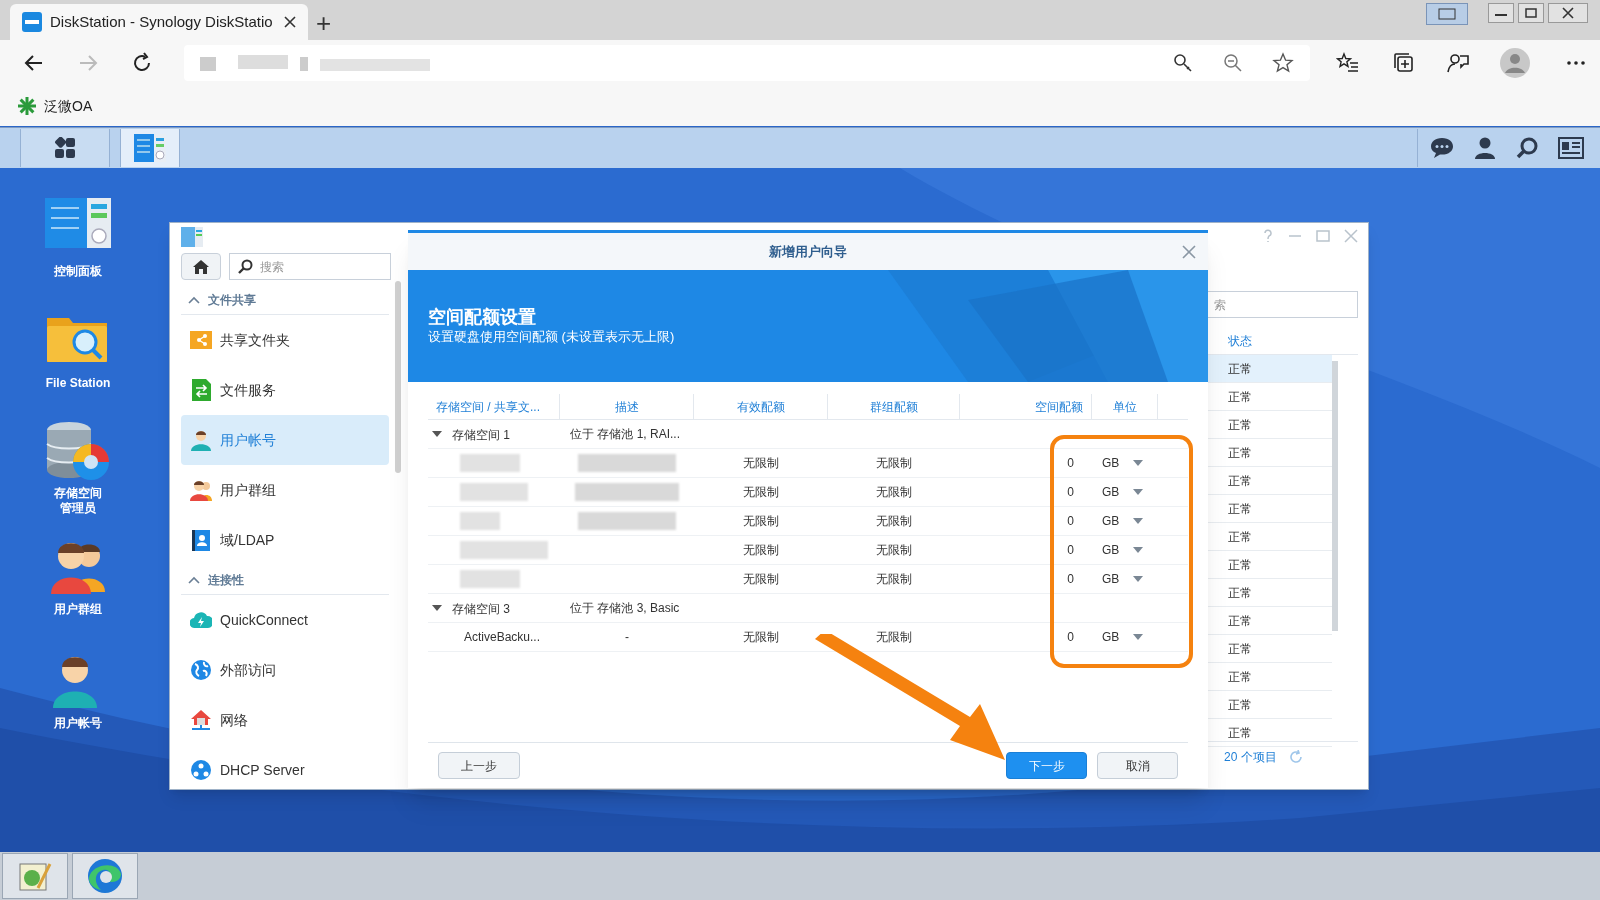  Describe the element at coordinates (324, 23) in the screenshot. I see `new-tab-button: +` at that location.